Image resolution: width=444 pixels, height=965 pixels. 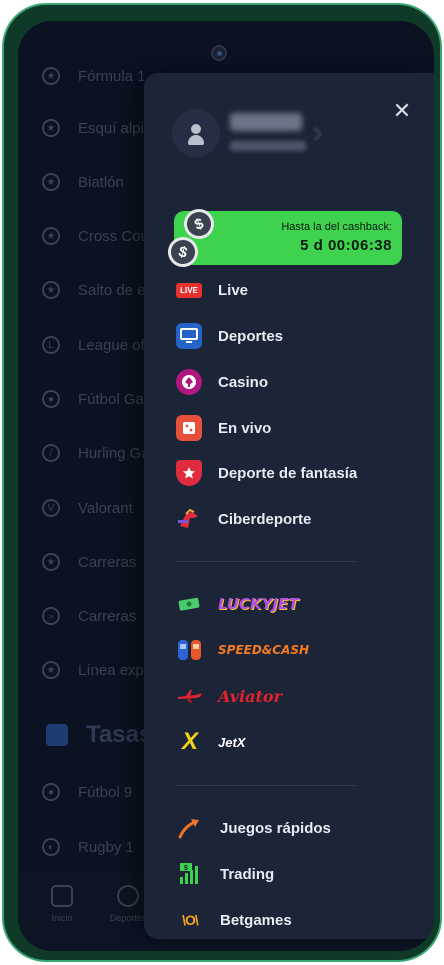 What do you see at coordinates (247, 874) in the screenshot?
I see `menu-item-label: Trading` at bounding box center [247, 874].